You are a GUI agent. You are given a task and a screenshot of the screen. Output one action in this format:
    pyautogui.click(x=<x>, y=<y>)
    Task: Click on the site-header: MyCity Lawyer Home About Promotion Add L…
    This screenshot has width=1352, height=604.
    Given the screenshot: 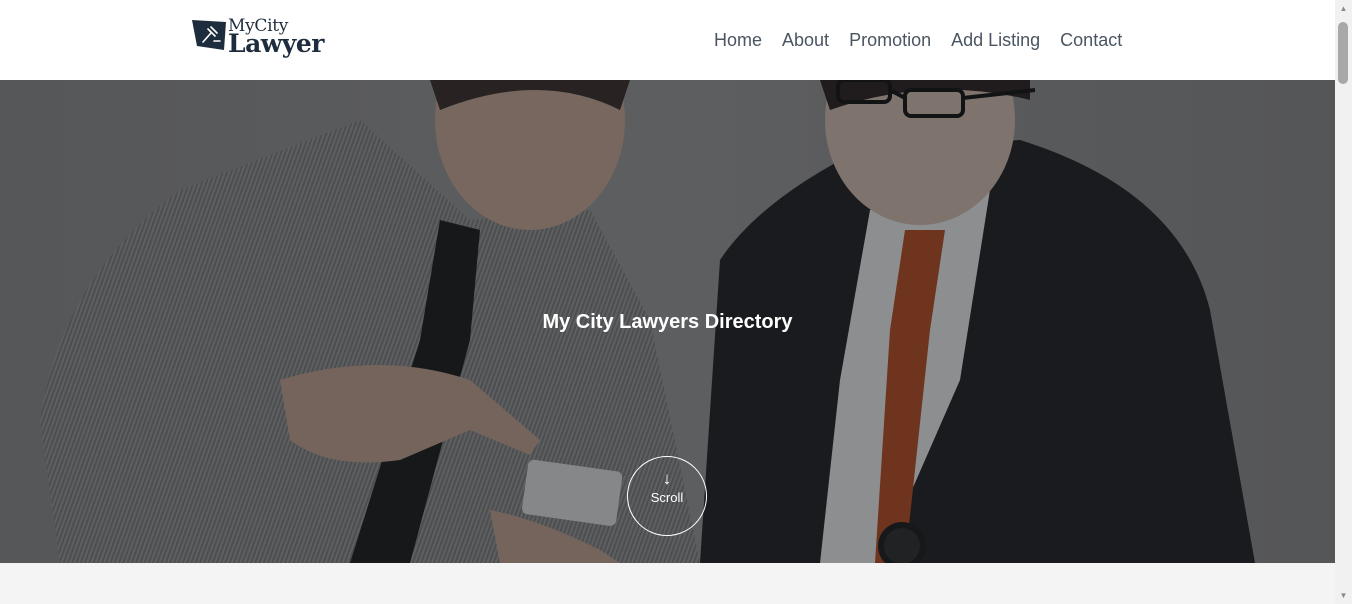 What is the action you would take?
    pyautogui.click(x=667, y=40)
    